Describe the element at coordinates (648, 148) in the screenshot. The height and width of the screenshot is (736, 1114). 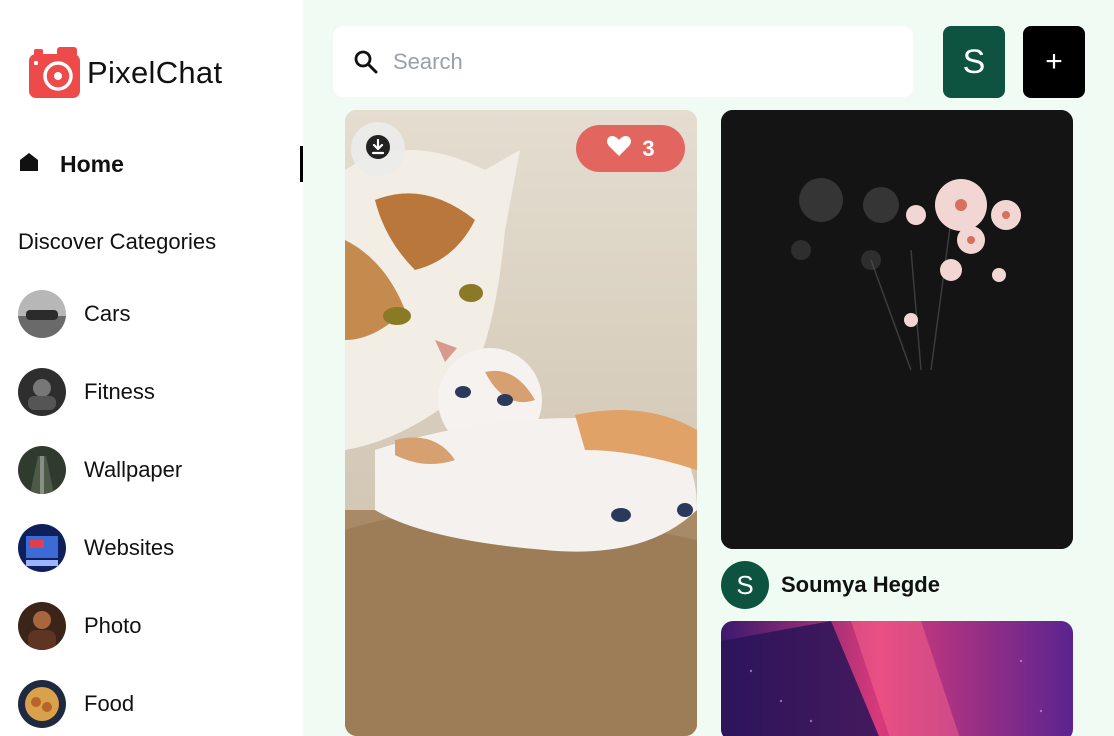
I see `like-count: 3` at that location.